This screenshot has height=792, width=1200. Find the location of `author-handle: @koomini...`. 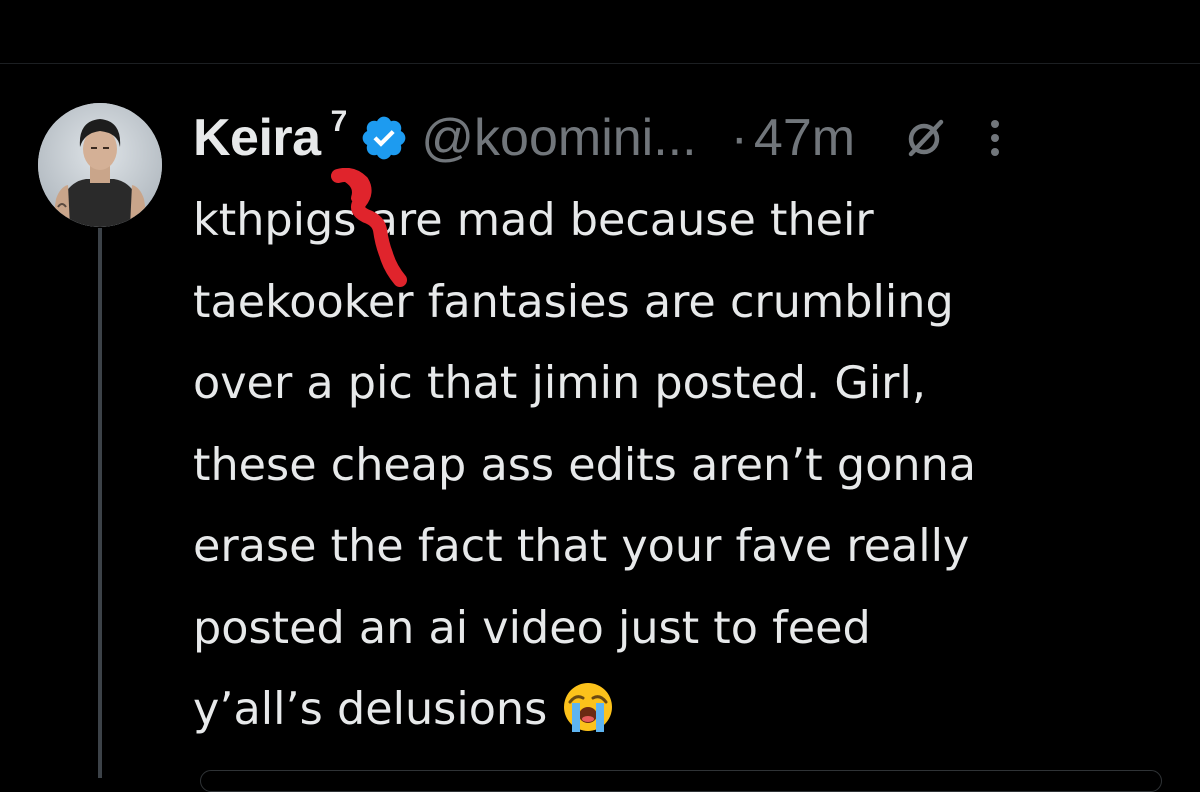

author-handle: @koomini... is located at coordinates (558, 138).